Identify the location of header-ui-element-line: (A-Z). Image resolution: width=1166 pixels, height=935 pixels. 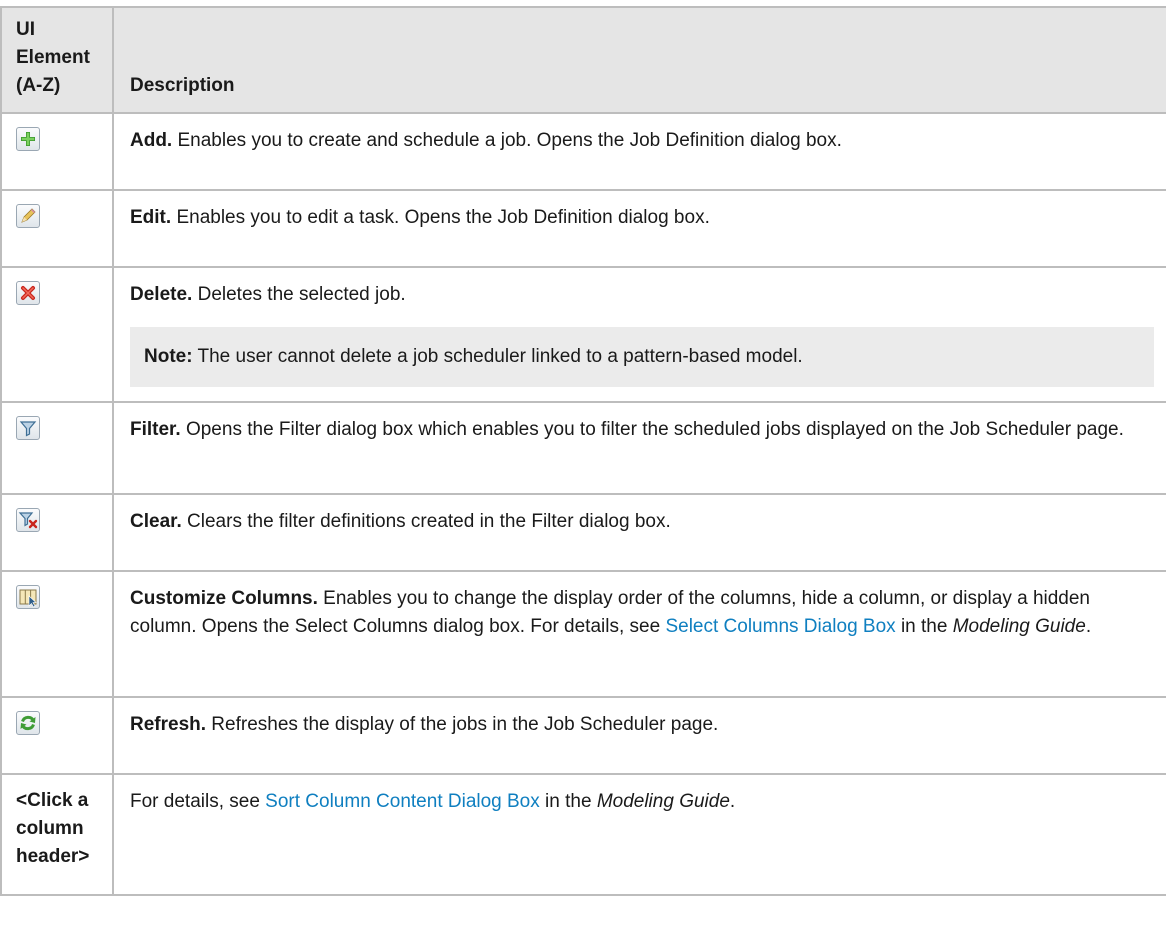
(38, 85).